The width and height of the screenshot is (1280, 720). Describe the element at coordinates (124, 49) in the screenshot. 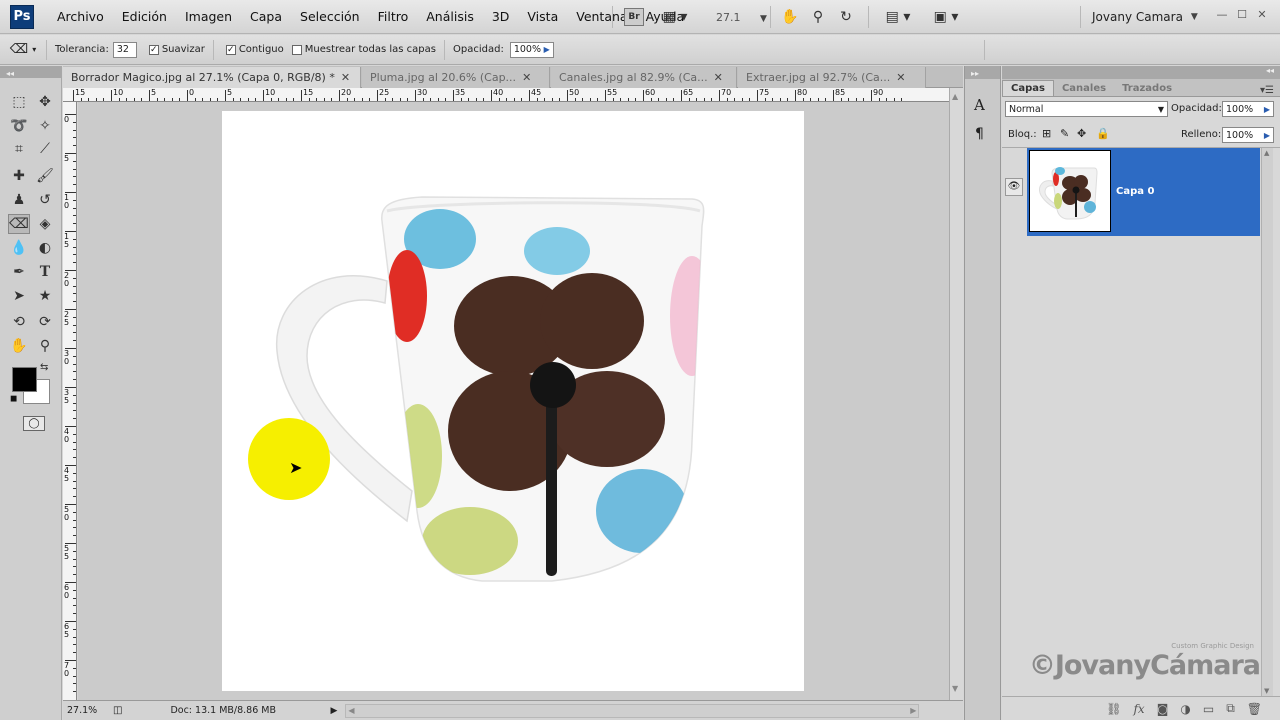

I see `tolerance-input: 32` at that location.